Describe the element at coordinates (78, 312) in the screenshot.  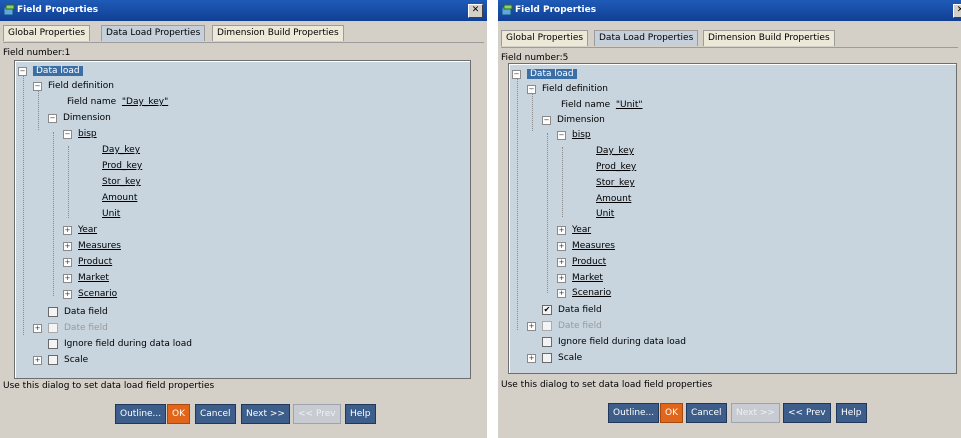
I see `data-field-checkbox: Data field` at that location.